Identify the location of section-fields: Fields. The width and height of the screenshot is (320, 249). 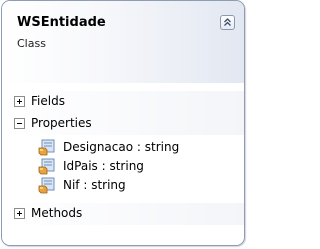
(123, 102).